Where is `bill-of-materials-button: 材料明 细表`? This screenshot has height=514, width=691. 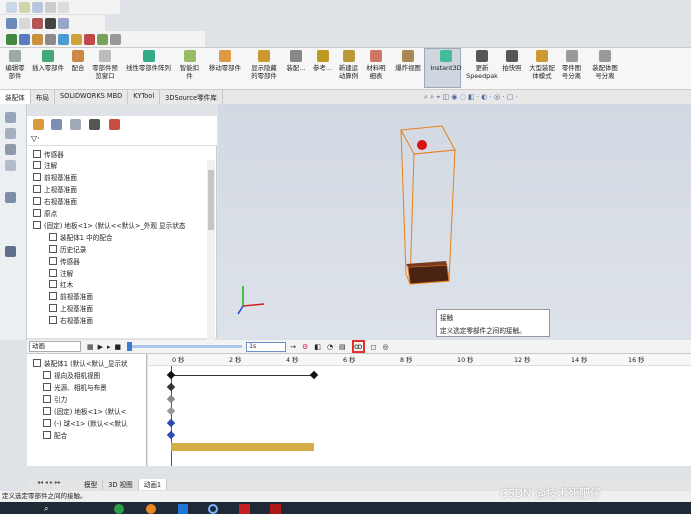
bill-of-materials-button: 材料明 细表 is located at coordinates (376, 68).